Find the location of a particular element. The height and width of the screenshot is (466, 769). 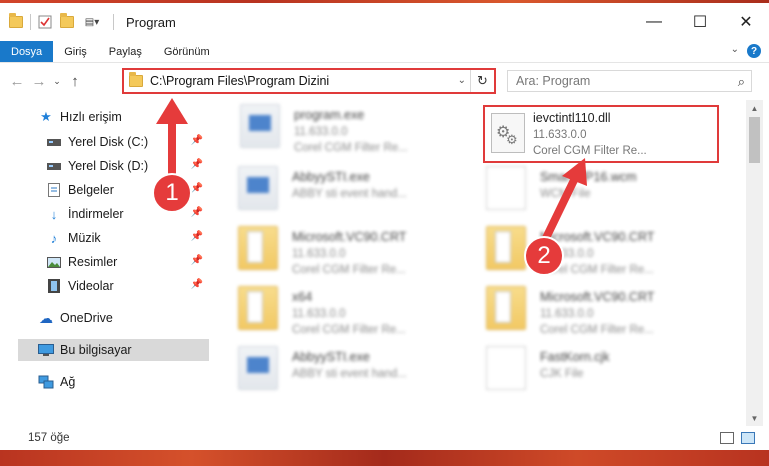

step-1-callout: 1 is located at coordinates (172, 193).